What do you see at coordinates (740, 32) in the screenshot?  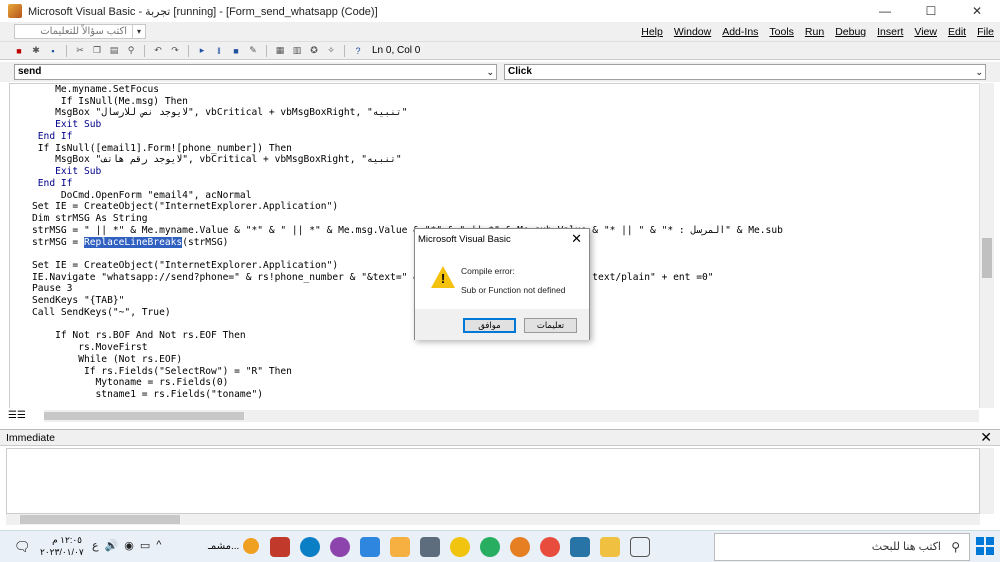 I see `menu-add-ins: Add-Ins` at bounding box center [740, 32].